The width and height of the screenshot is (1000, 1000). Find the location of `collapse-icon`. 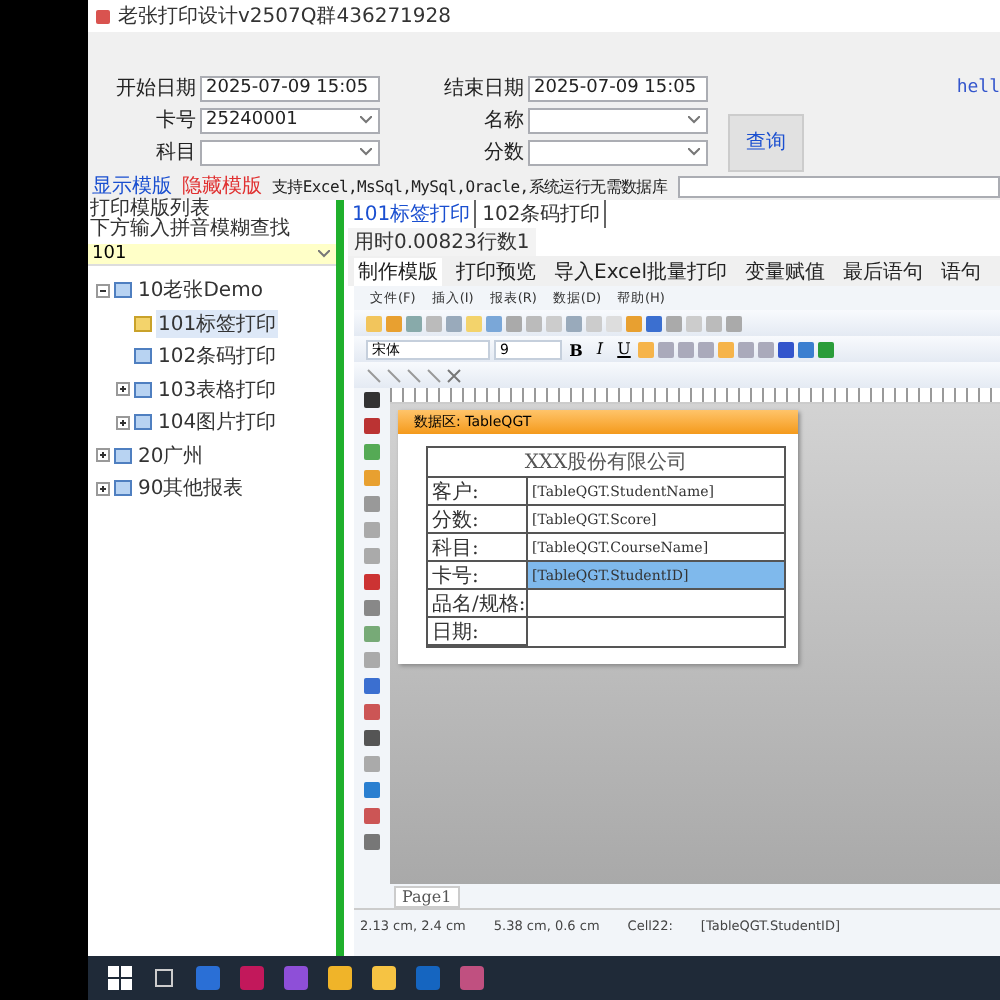

collapse-icon is located at coordinates (103, 290).